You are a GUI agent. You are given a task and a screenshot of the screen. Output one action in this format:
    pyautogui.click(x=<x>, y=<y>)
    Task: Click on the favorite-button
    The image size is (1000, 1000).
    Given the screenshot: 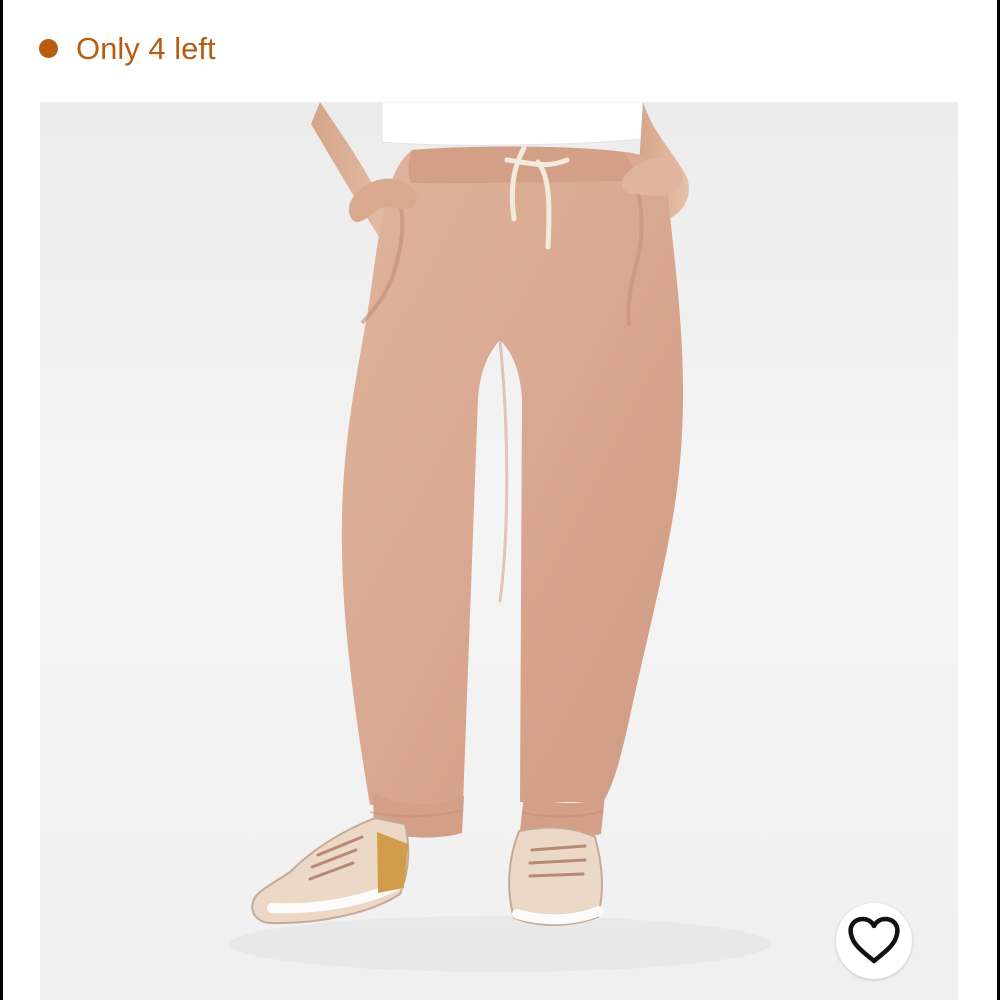 What is the action you would take?
    pyautogui.click(x=874, y=941)
    